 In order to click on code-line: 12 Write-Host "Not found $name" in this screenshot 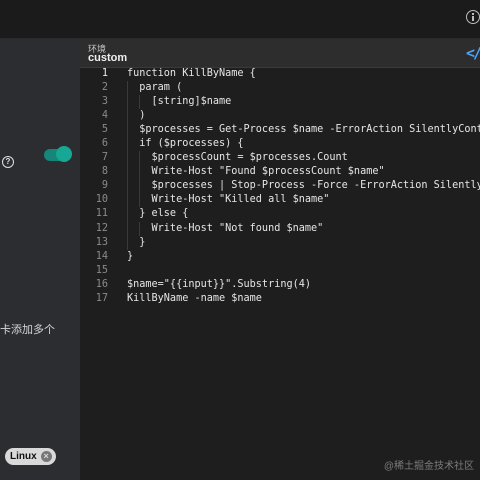, I will do `click(280, 228)`.